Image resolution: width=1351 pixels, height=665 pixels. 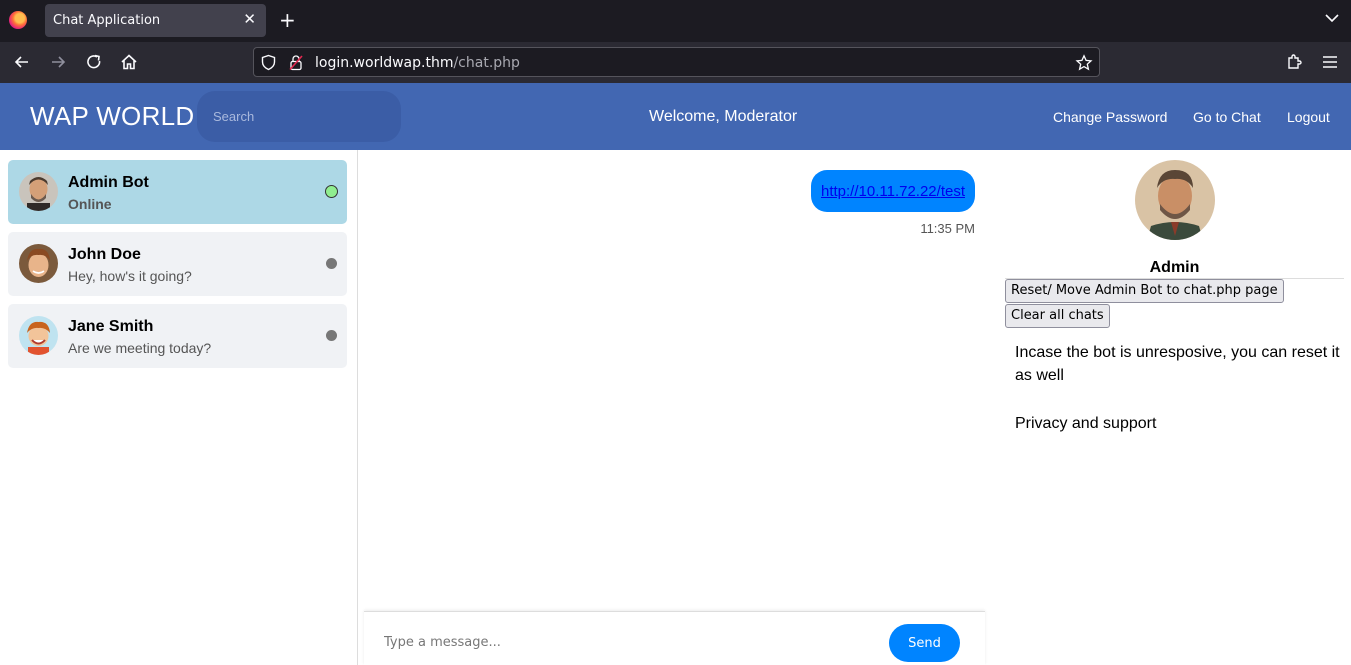 I want to click on logout-link: Logout, so click(x=1308, y=117).